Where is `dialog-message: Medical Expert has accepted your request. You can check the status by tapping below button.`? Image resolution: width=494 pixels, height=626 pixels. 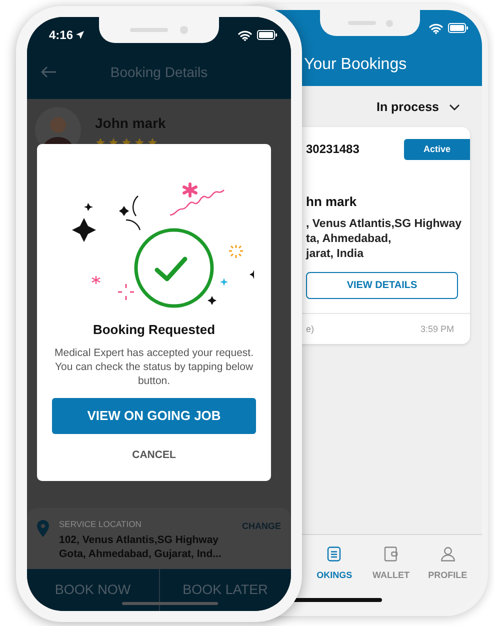
dialog-message: Medical Expert has accepted your request. You can check the status by tapping below button. is located at coordinates (154, 367).